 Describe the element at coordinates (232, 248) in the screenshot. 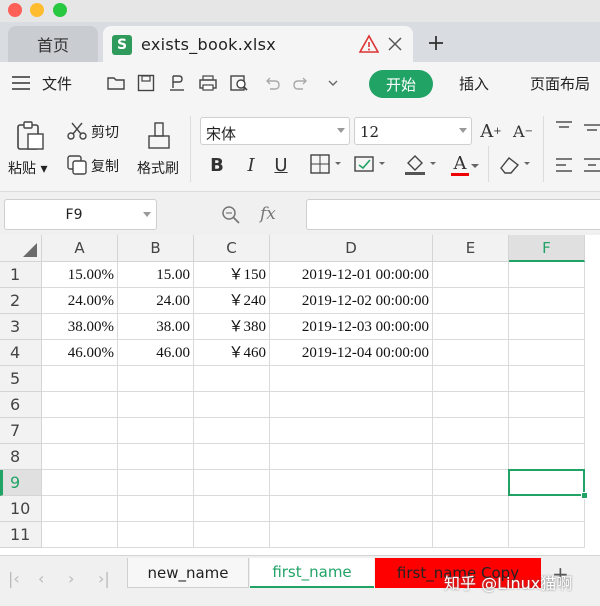

I see `column-header-c: C` at that location.